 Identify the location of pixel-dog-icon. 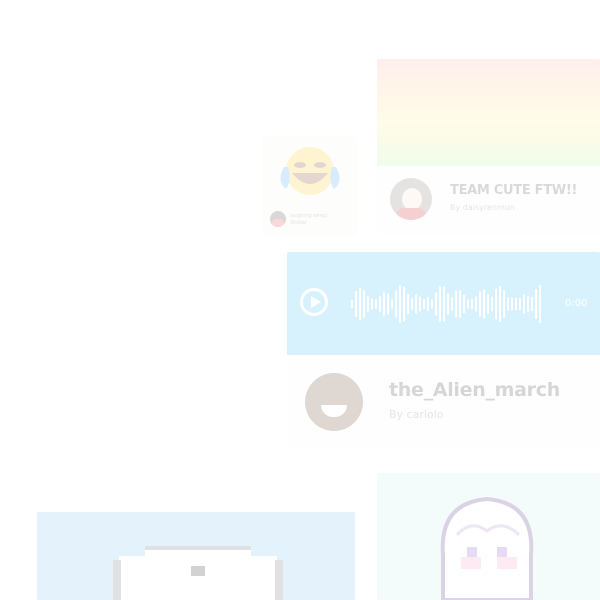
(198, 573).